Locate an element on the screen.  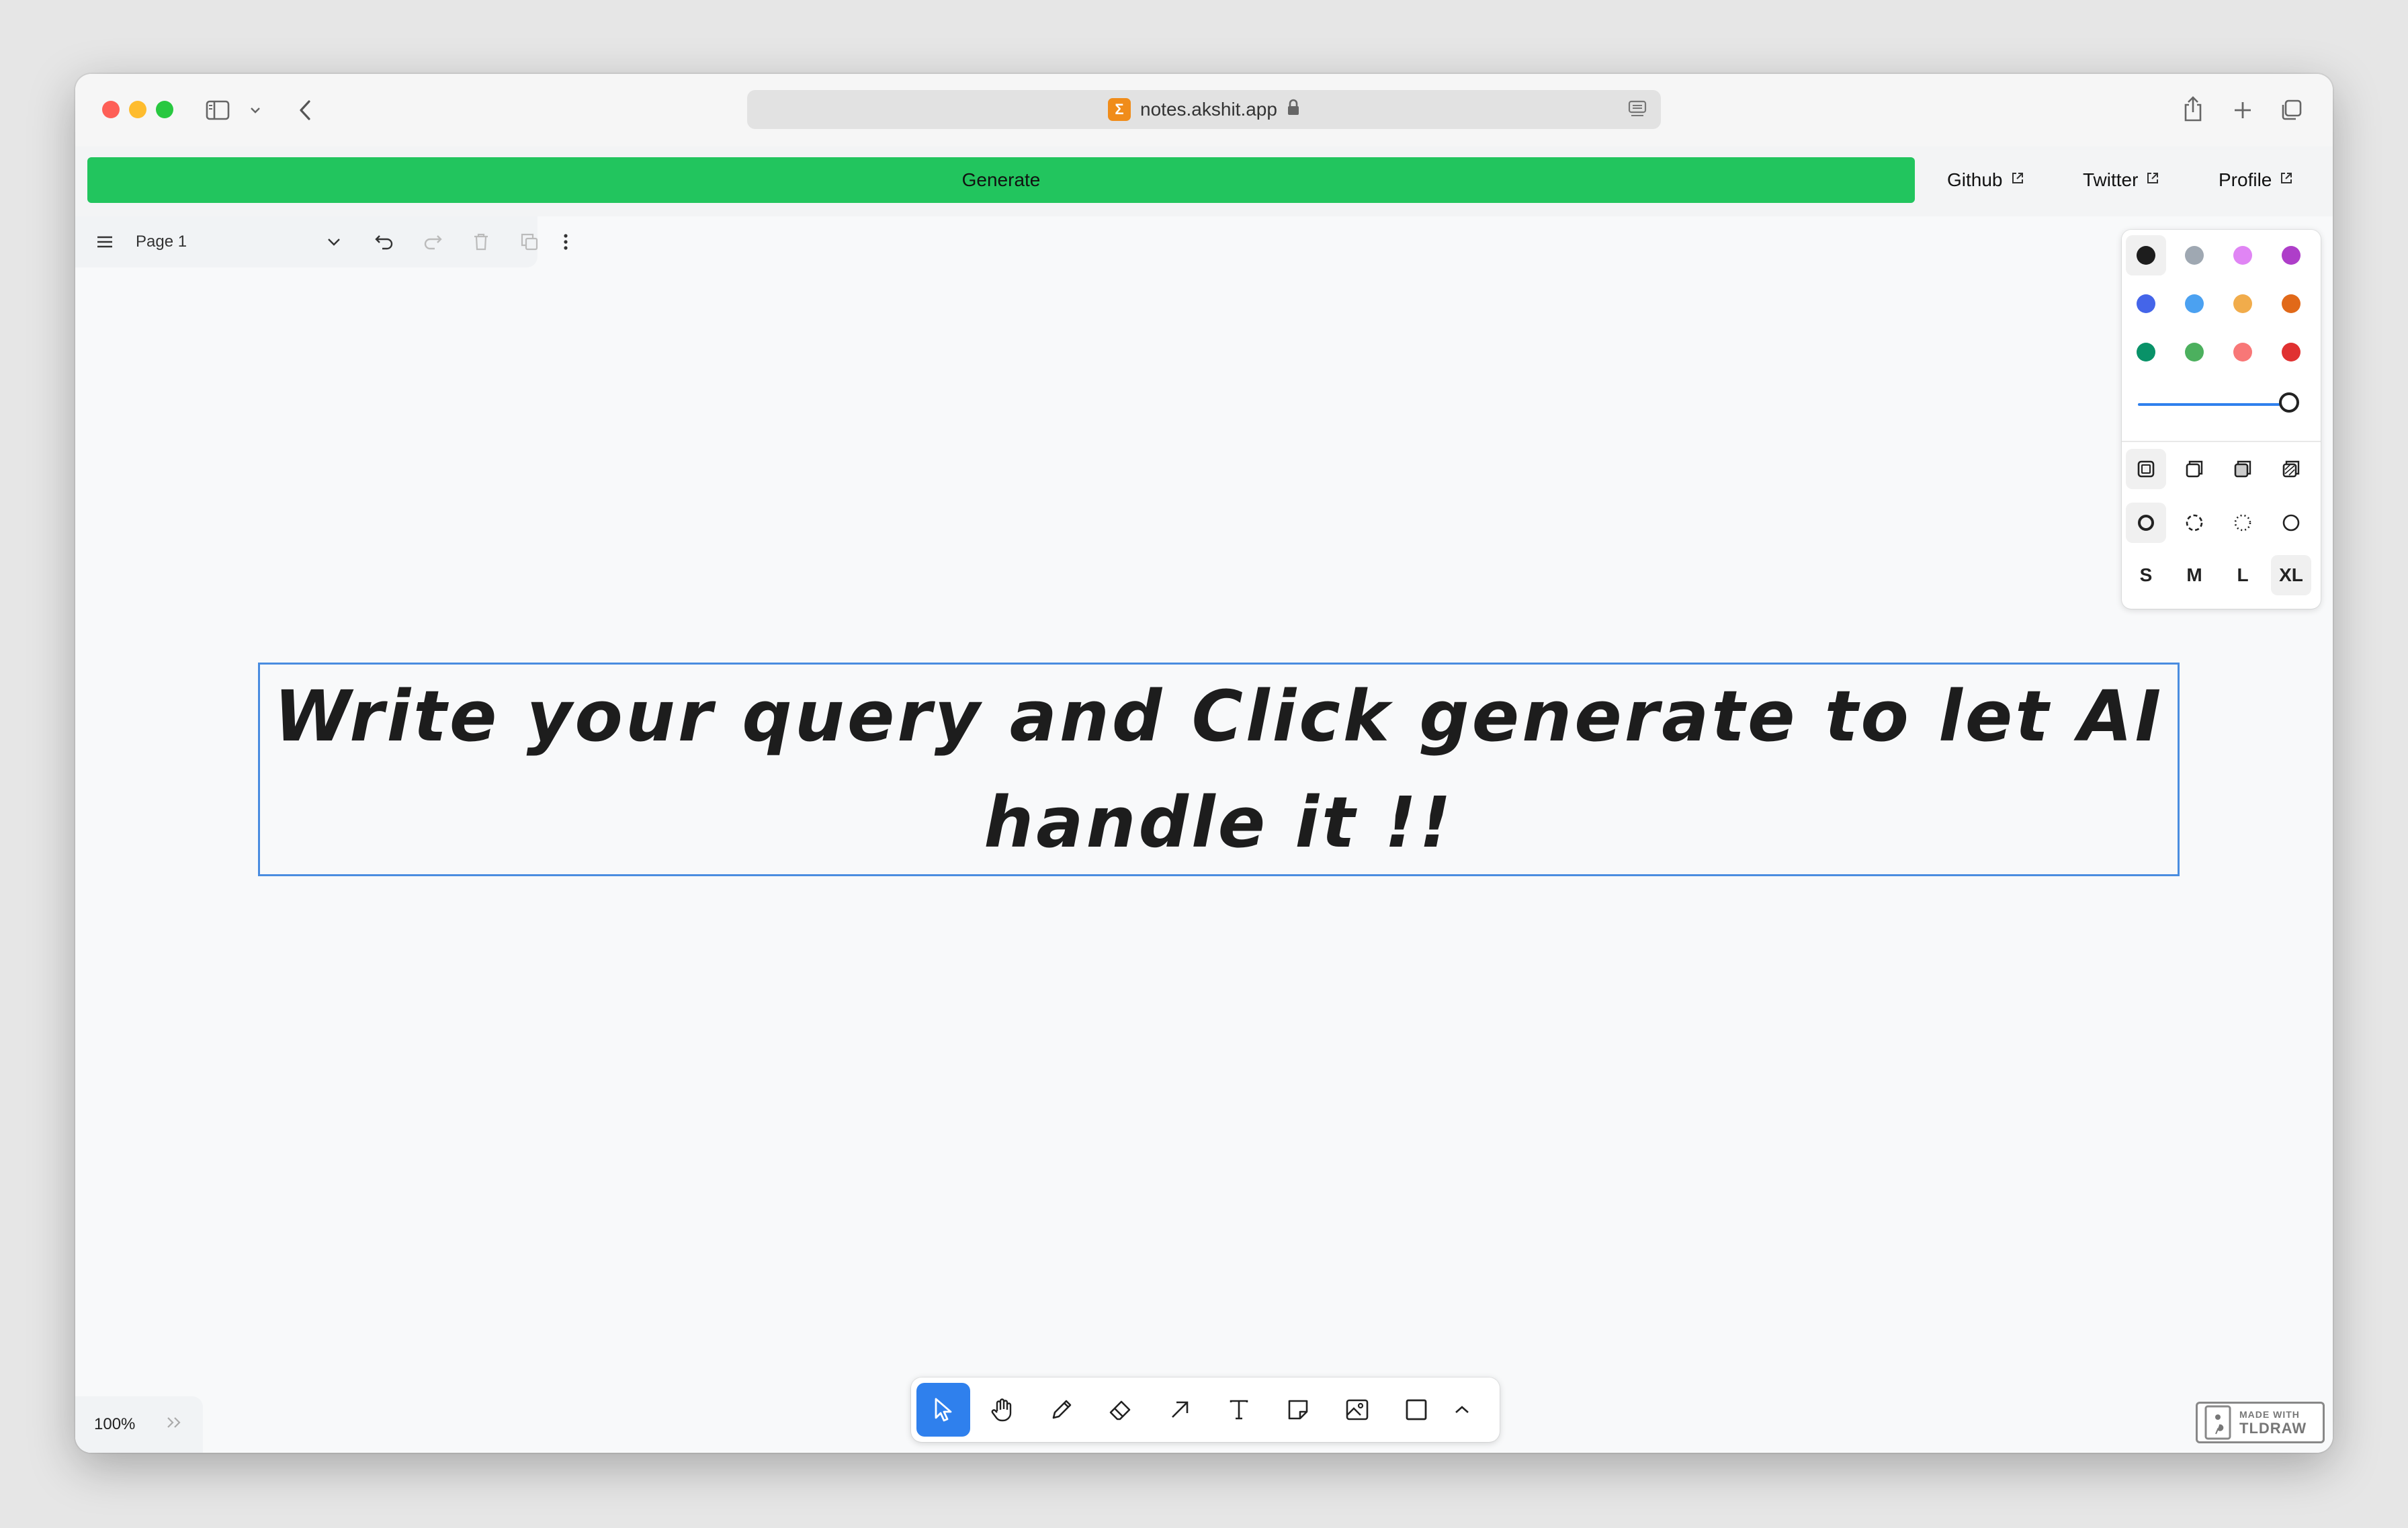
more-options-icon is located at coordinates (566, 242).